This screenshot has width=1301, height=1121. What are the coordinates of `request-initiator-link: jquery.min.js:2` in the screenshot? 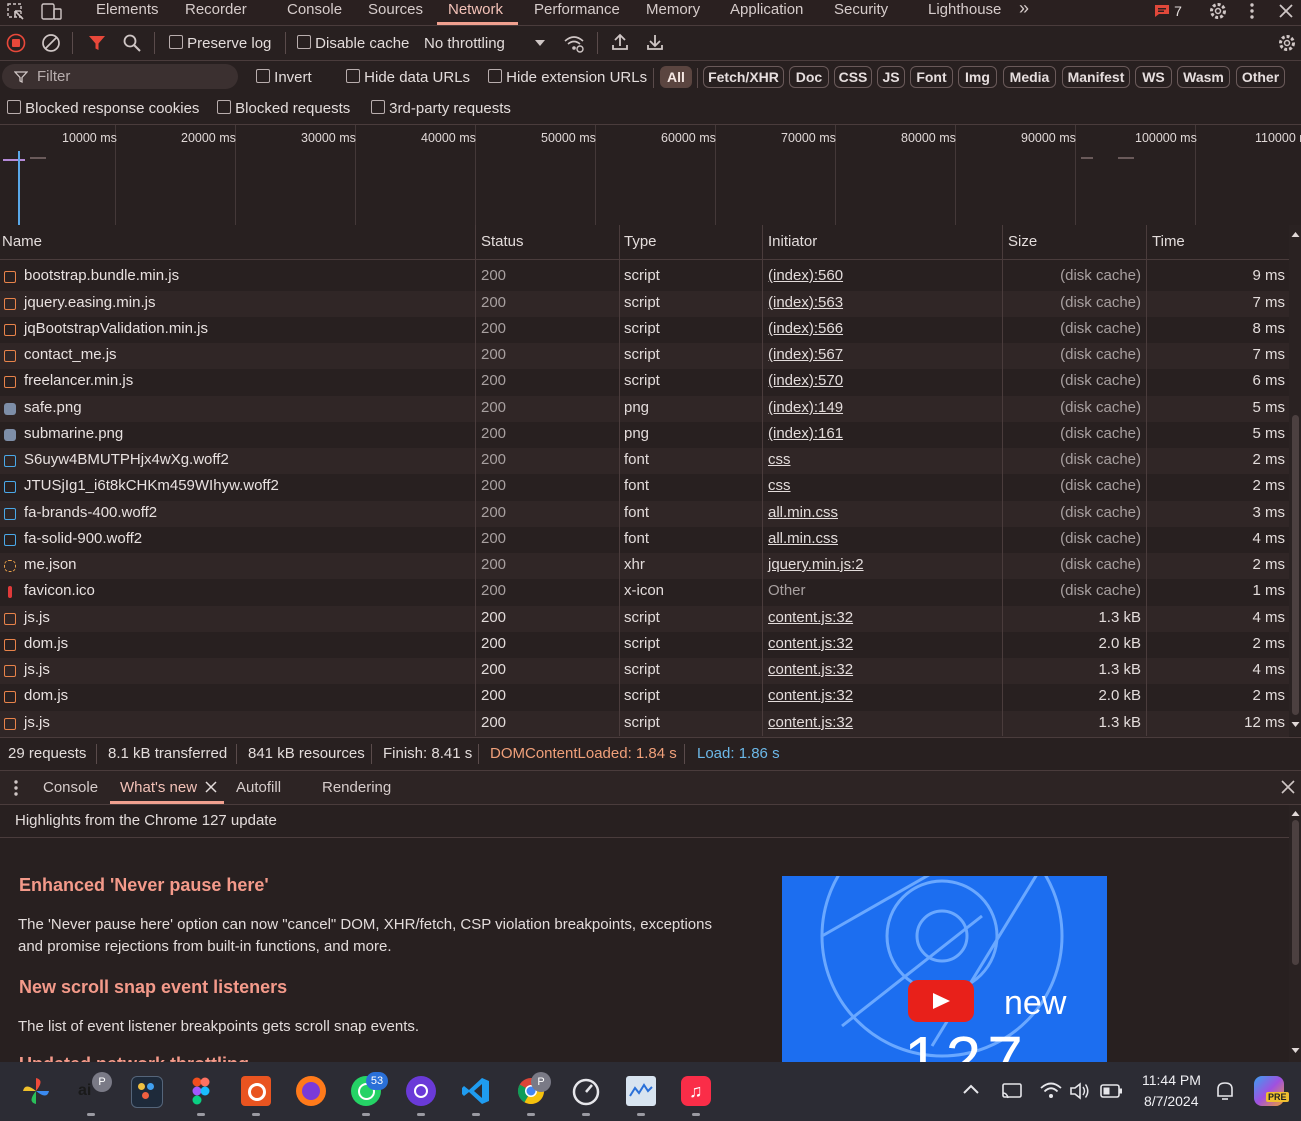 It's located at (816, 564).